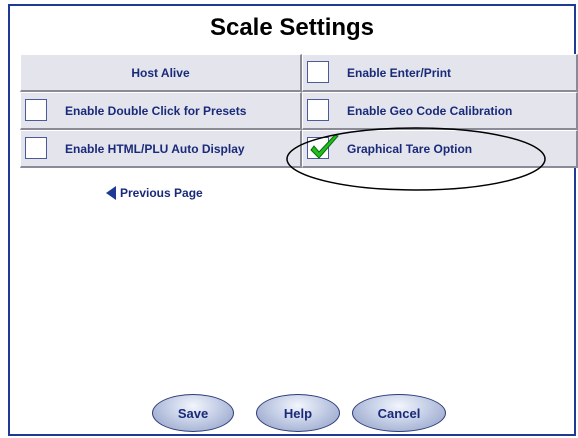  I want to click on graphical-tare-checkbox, so click(323, 146).